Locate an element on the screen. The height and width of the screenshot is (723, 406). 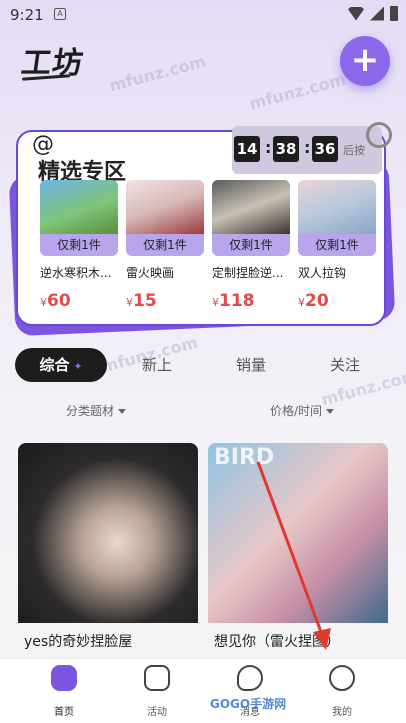
item-price: ¥118 is located at coordinates (233, 301).